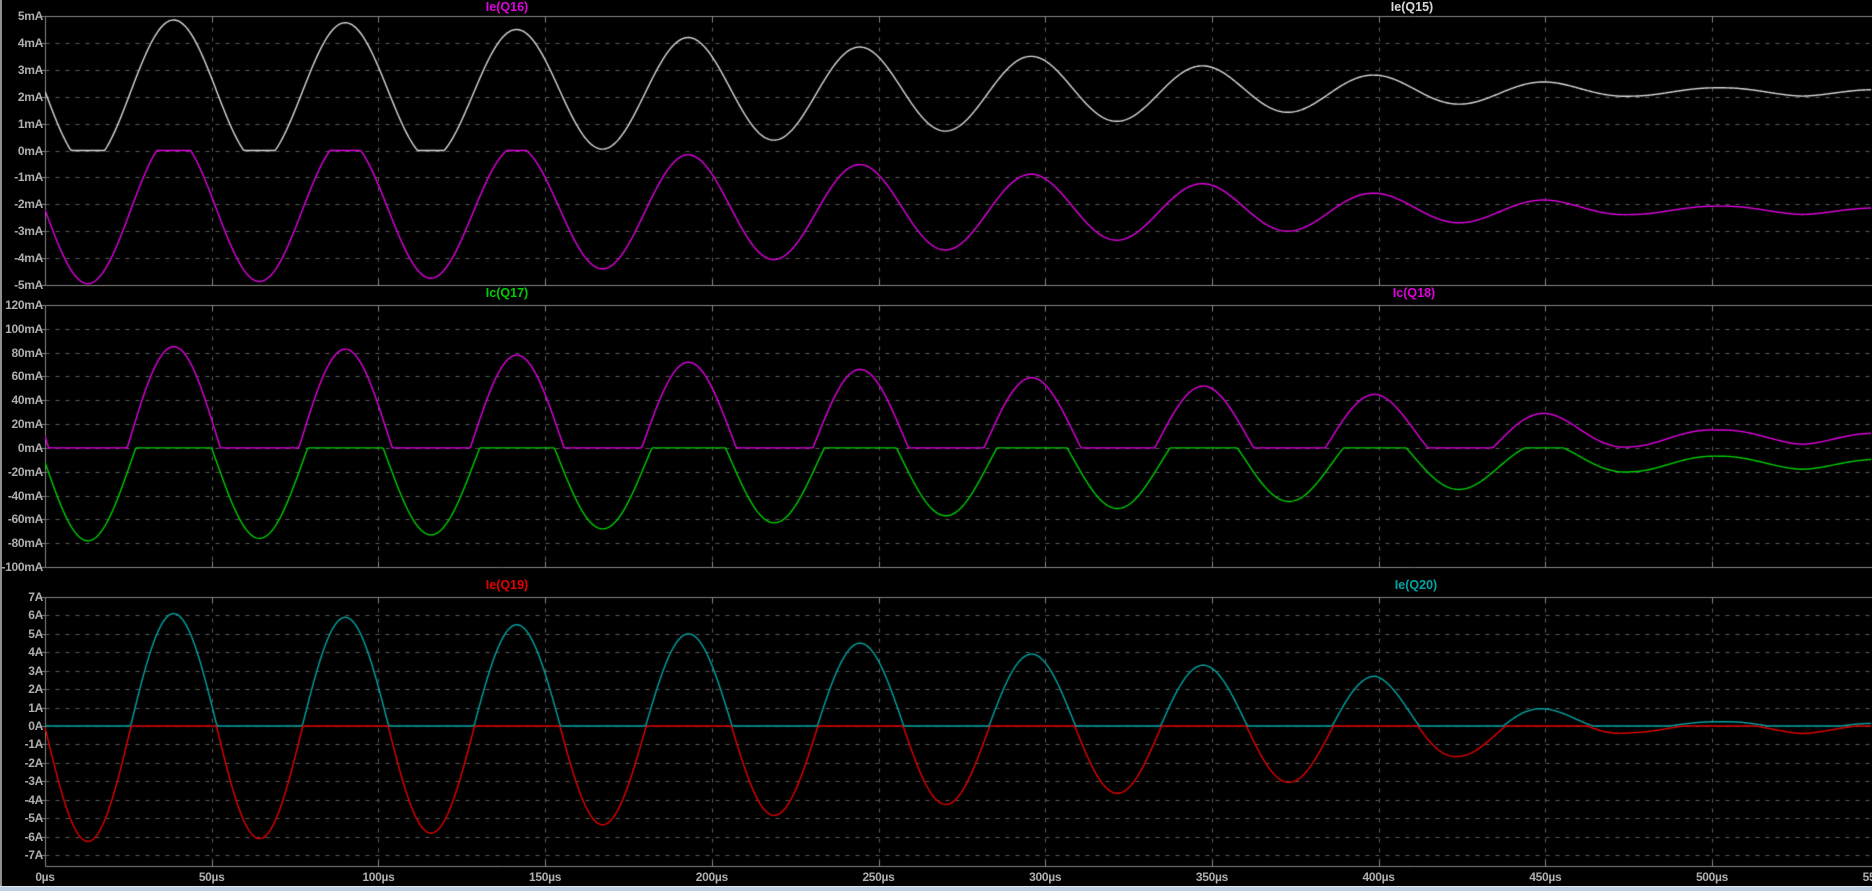 The height and width of the screenshot is (891, 1872). What do you see at coordinates (35, 707) in the screenshot?
I see `y-tick-label: 1A` at bounding box center [35, 707].